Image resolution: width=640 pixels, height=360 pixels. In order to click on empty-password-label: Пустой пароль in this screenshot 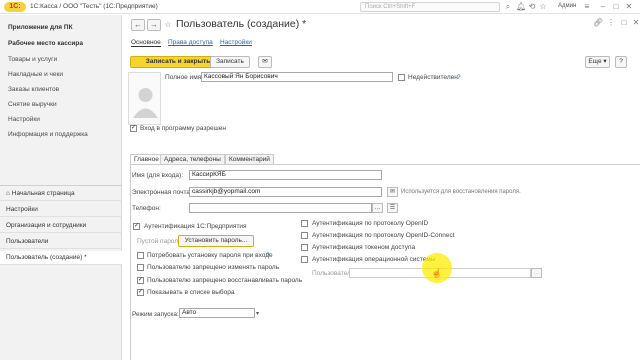, I will do `click(159, 241)`.